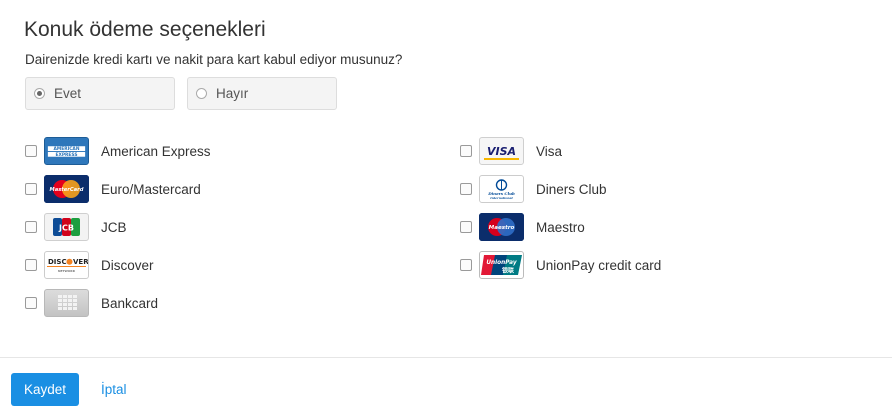 This screenshot has width=892, height=413. I want to click on checkbox-visa, so click(466, 151).